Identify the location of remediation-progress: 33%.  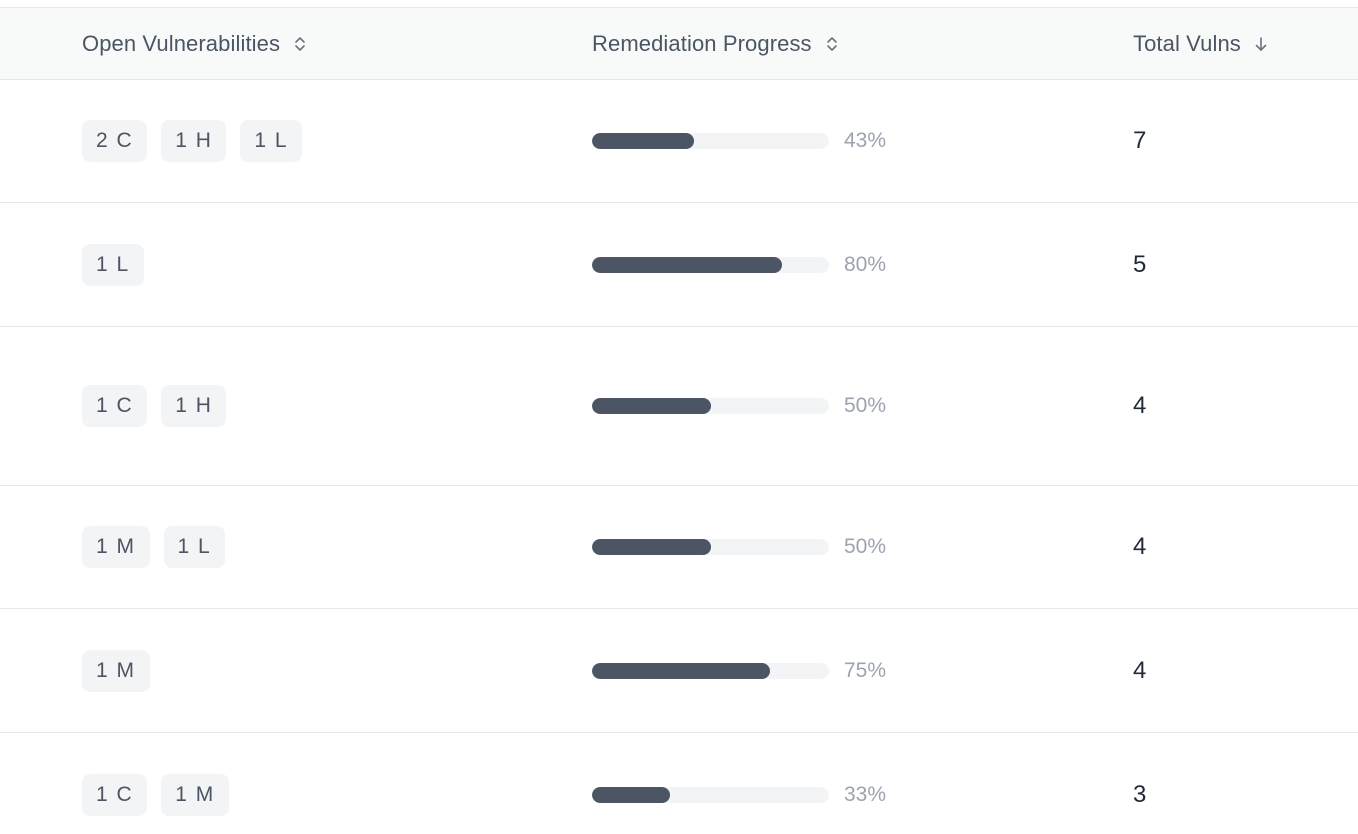
(739, 795).